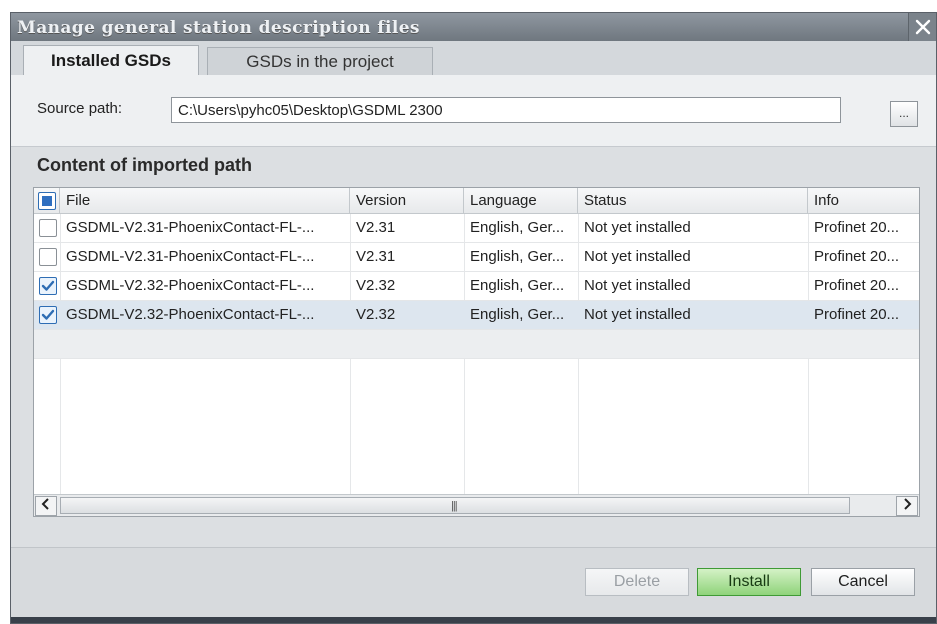 This screenshot has width=937, height=624. What do you see at coordinates (320, 61) in the screenshot?
I see `tab-gsds-in-project: GSDs in the project` at bounding box center [320, 61].